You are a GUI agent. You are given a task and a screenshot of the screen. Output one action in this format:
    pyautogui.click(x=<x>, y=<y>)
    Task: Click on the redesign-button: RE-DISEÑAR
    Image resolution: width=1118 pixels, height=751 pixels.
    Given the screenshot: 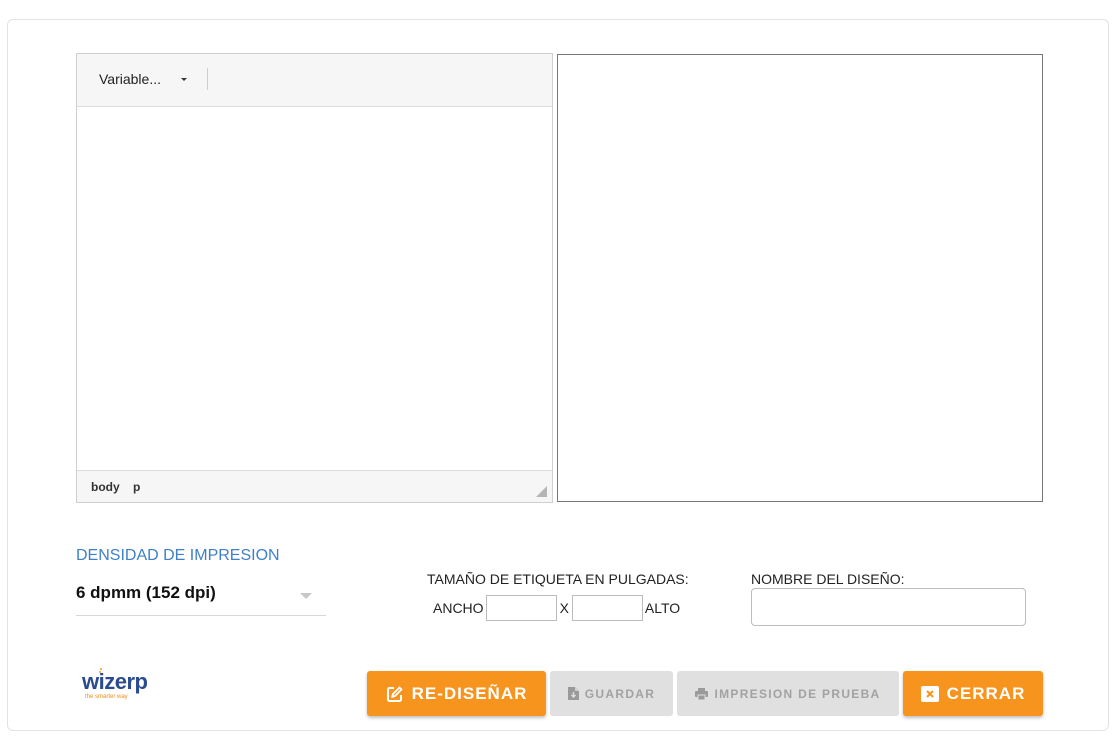 What is the action you would take?
    pyautogui.click(x=456, y=693)
    